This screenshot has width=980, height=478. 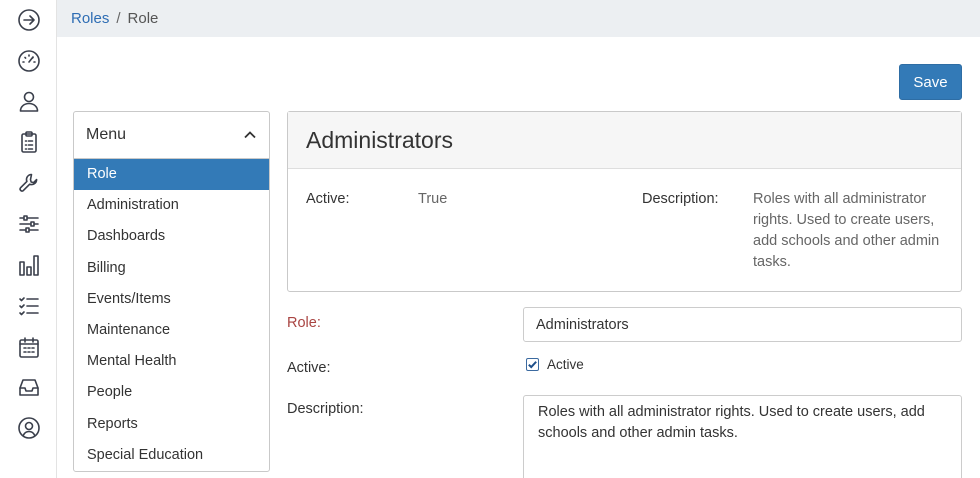 What do you see at coordinates (28, 239) in the screenshot?
I see `icon-rail` at bounding box center [28, 239].